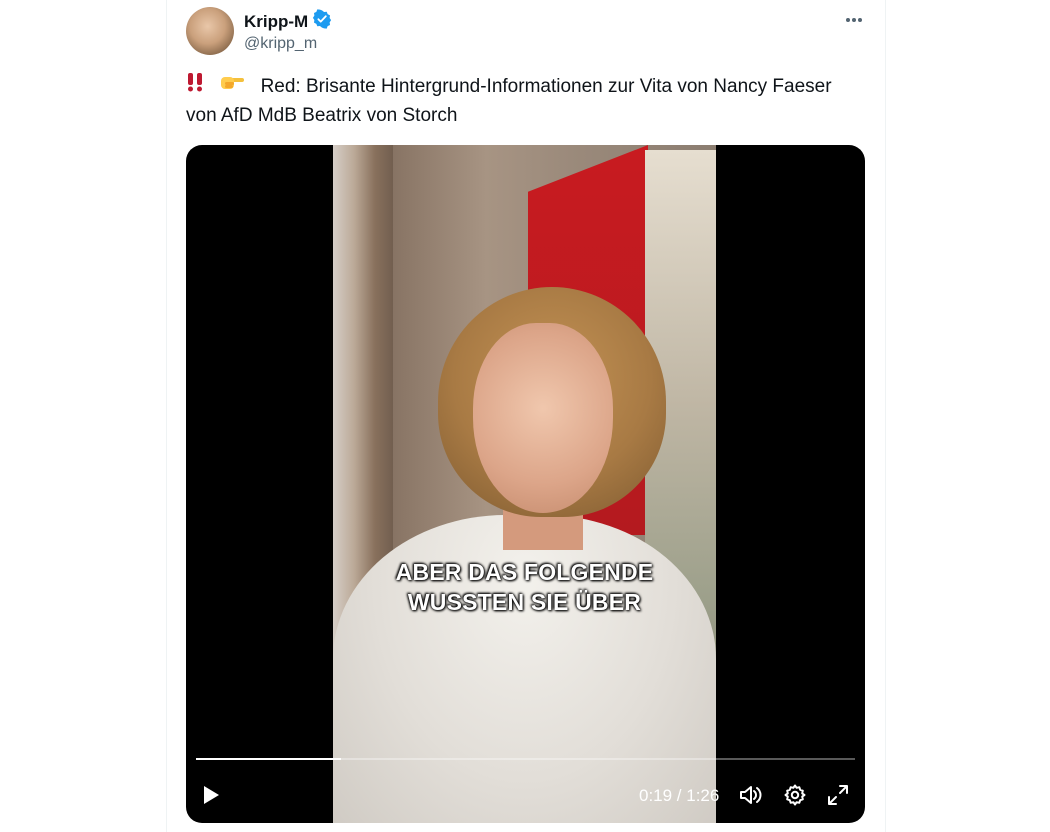 The height and width of the screenshot is (832, 1050). I want to click on video-time-display: 0:19 / 1:26, so click(679, 795).